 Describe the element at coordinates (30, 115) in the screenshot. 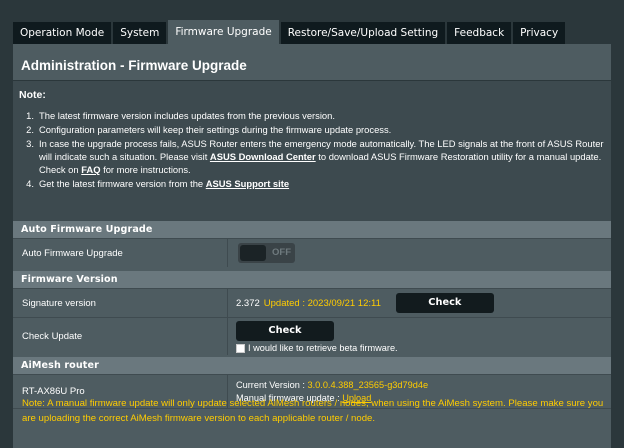

I see `note-number: 1.` at that location.